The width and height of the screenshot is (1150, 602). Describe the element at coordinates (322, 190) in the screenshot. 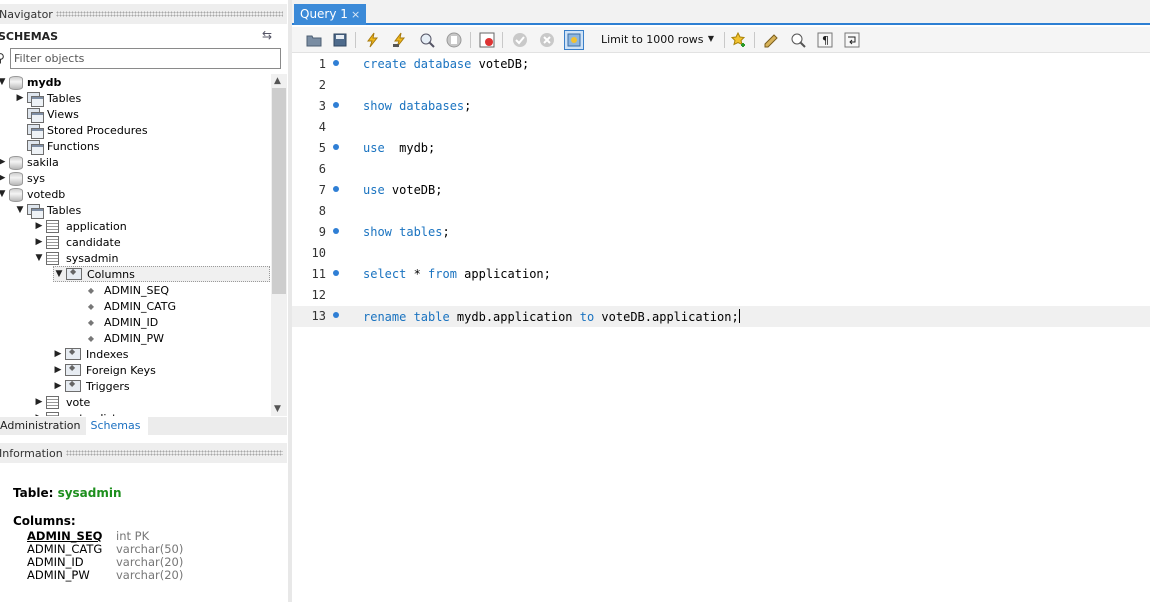

I see `line-number: 7` at that location.